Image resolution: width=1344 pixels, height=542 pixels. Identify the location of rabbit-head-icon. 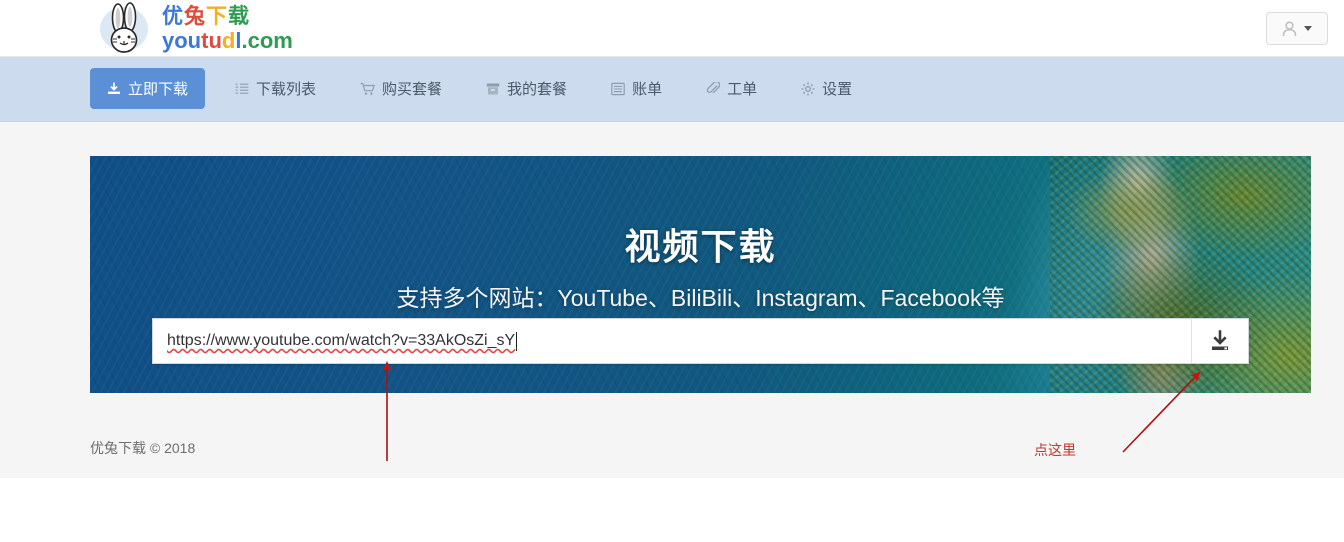
(127, 29).